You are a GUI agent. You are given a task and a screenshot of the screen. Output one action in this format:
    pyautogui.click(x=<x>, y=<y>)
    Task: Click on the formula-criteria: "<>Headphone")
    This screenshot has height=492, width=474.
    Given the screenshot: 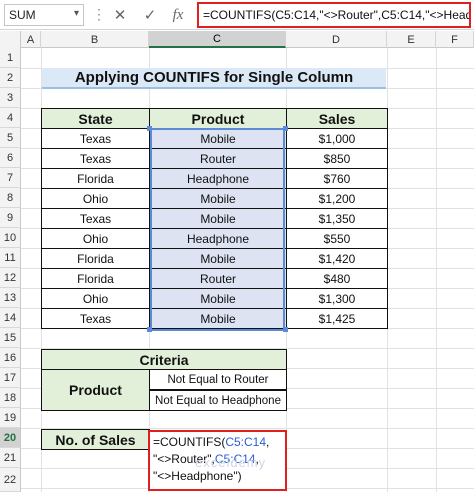 What is the action you would take?
    pyautogui.click(x=197, y=476)
    